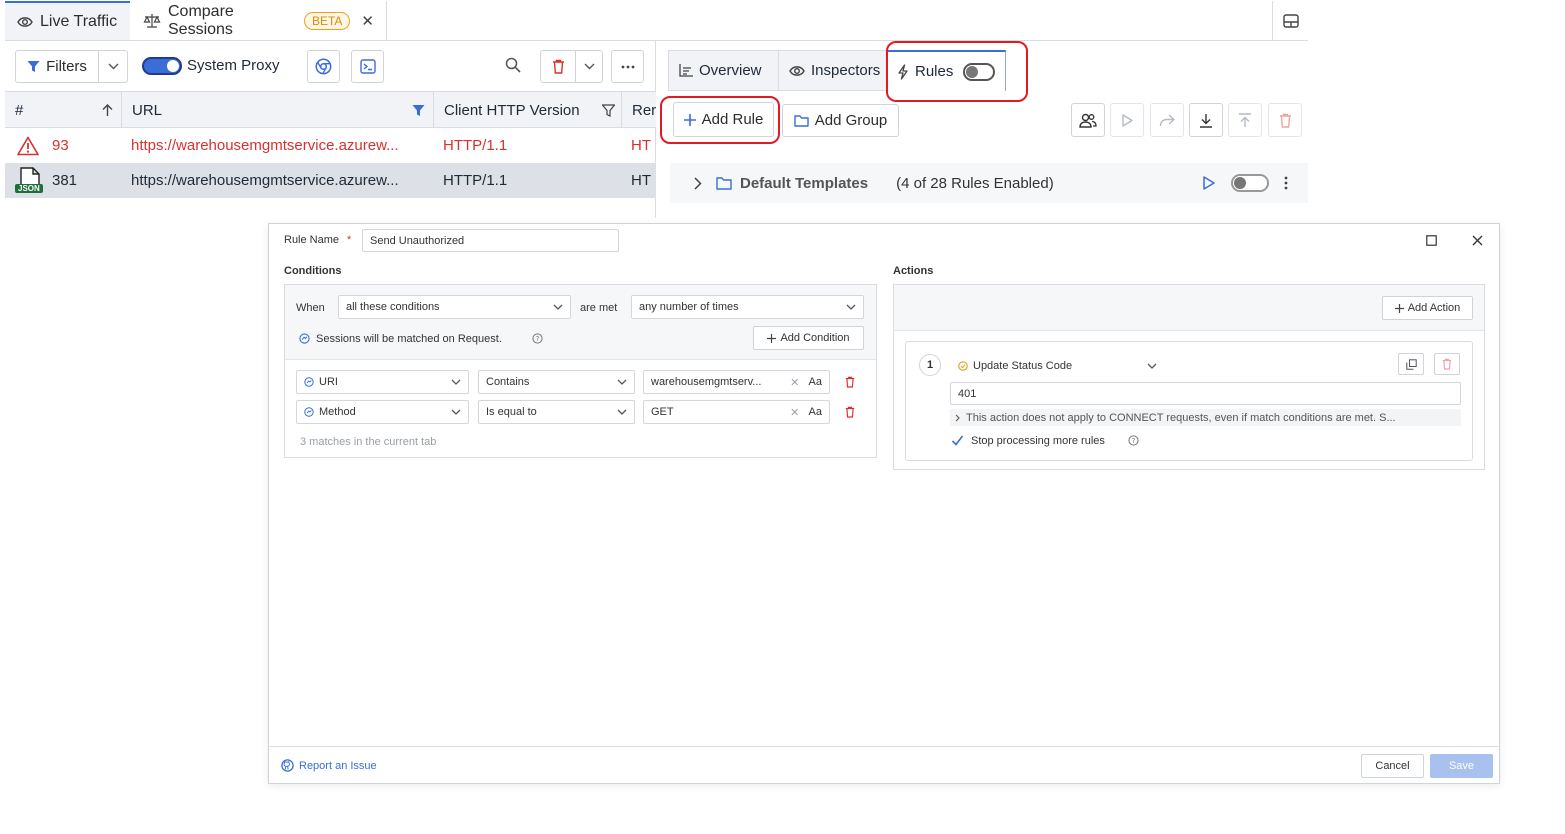 This screenshot has height=834, width=1565. What do you see at coordinates (418, 110) in the screenshot?
I see `filter-active-icon` at bounding box center [418, 110].